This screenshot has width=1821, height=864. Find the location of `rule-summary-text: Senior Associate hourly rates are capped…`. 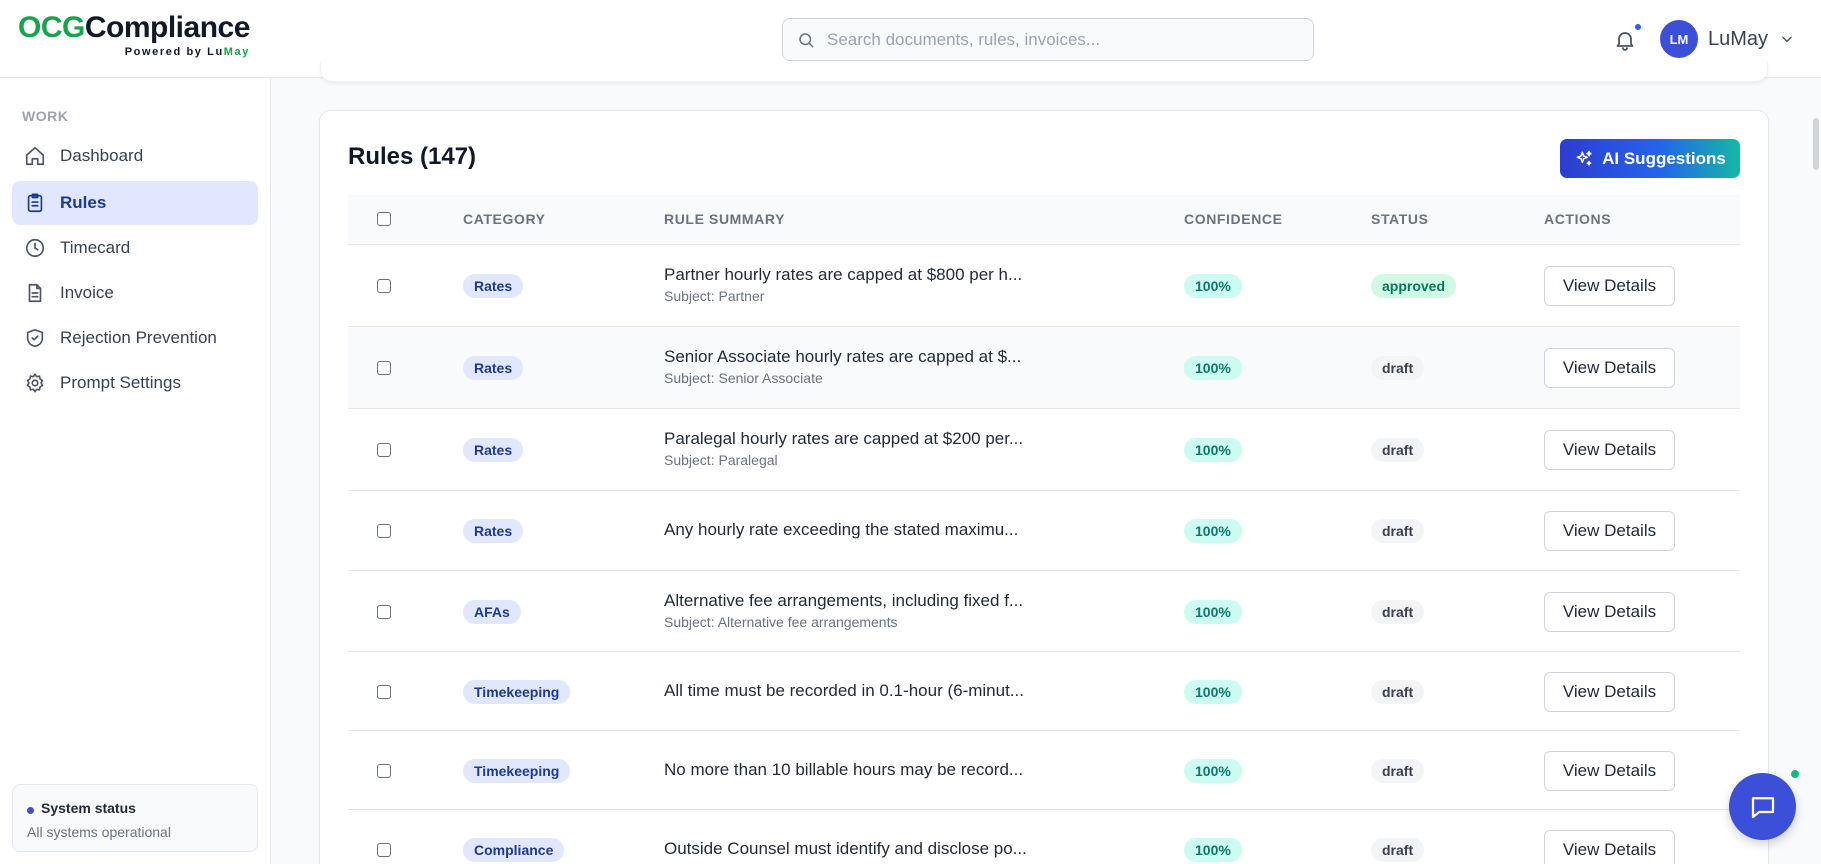

rule-summary-text: Senior Associate hourly rates are capped… is located at coordinates (843, 356).